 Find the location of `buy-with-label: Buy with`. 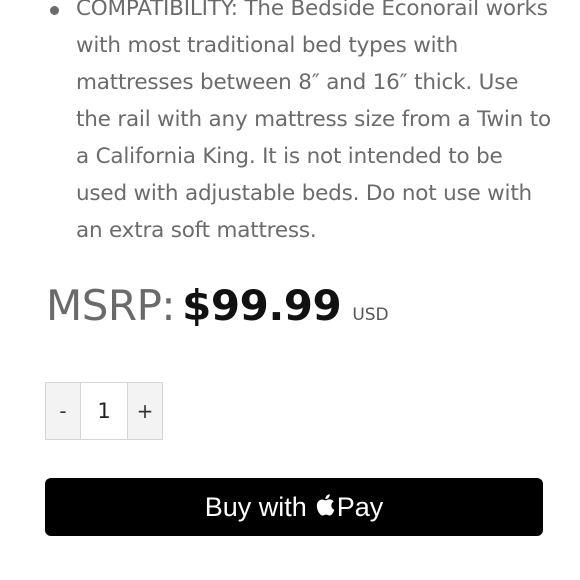

buy-with-label: Buy with is located at coordinates (255, 506).